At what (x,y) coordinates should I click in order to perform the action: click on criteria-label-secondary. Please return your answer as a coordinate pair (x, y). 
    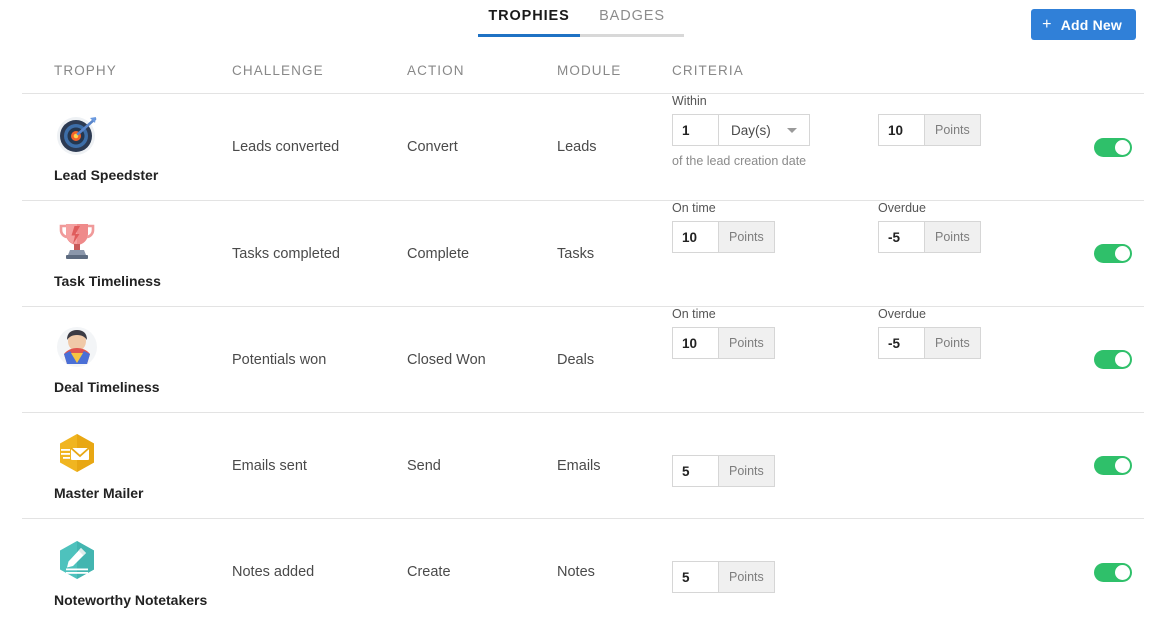
    Looking at the image, I should click on (929, 101).